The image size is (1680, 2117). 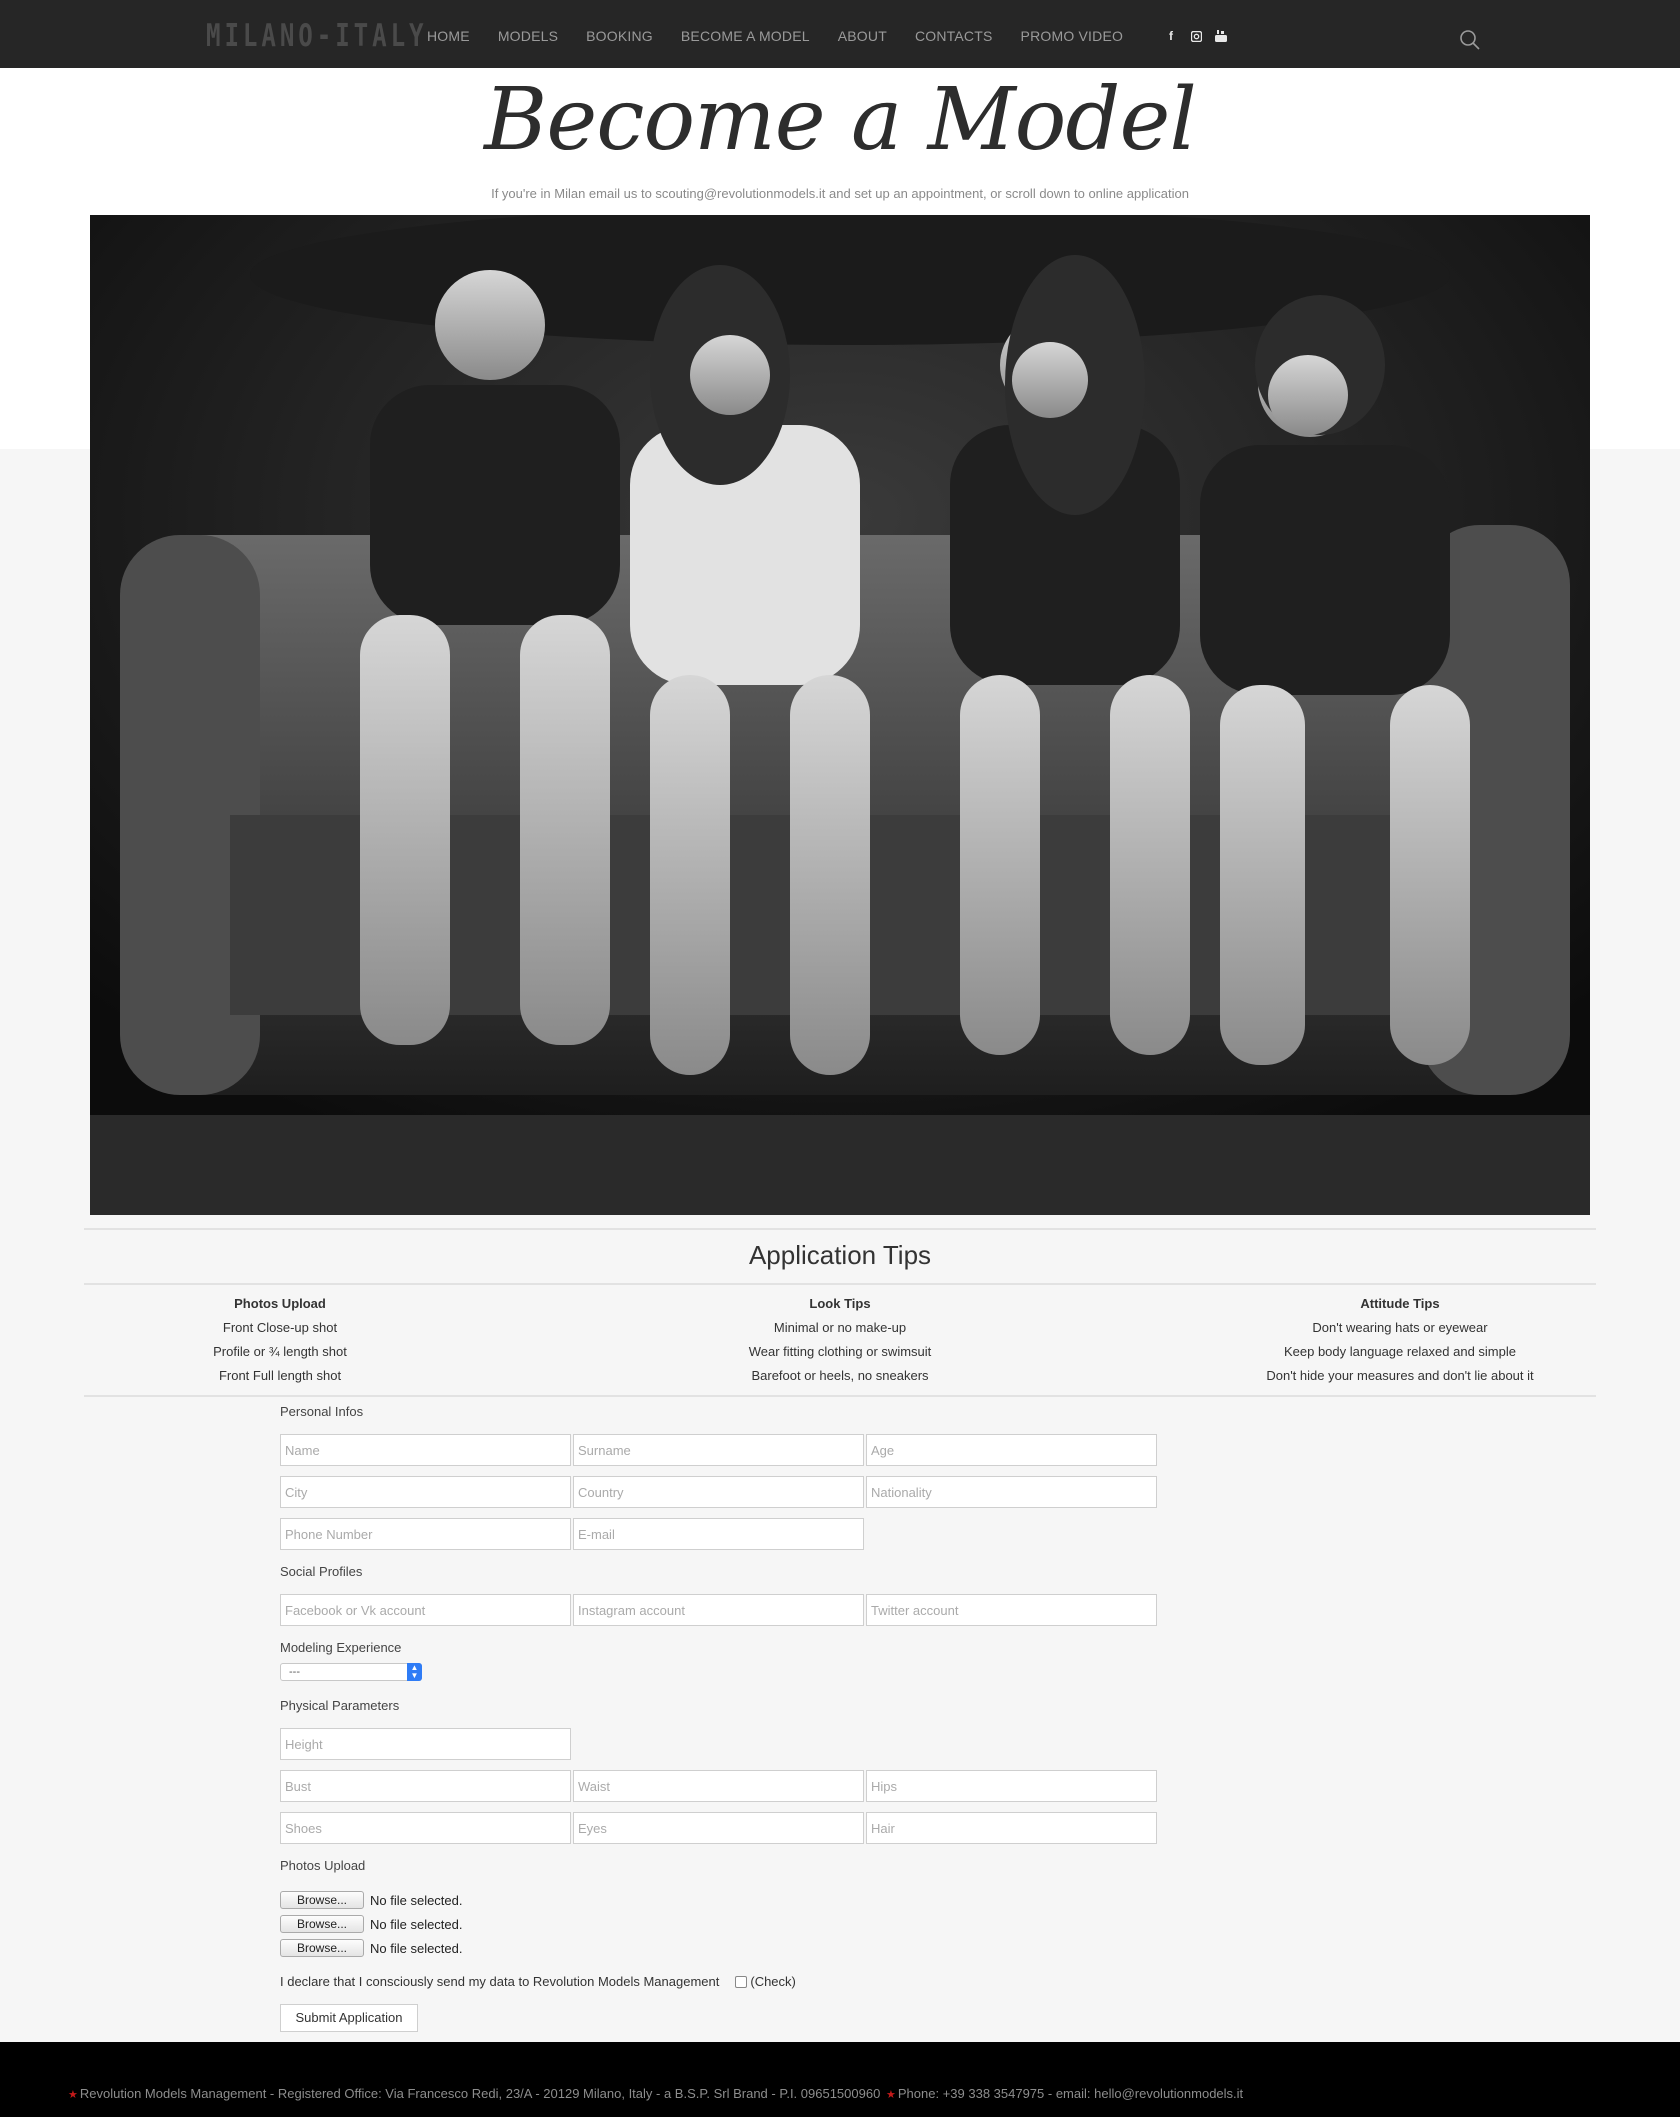 I want to click on nav-item-models: MODELS, so click(x=528, y=36).